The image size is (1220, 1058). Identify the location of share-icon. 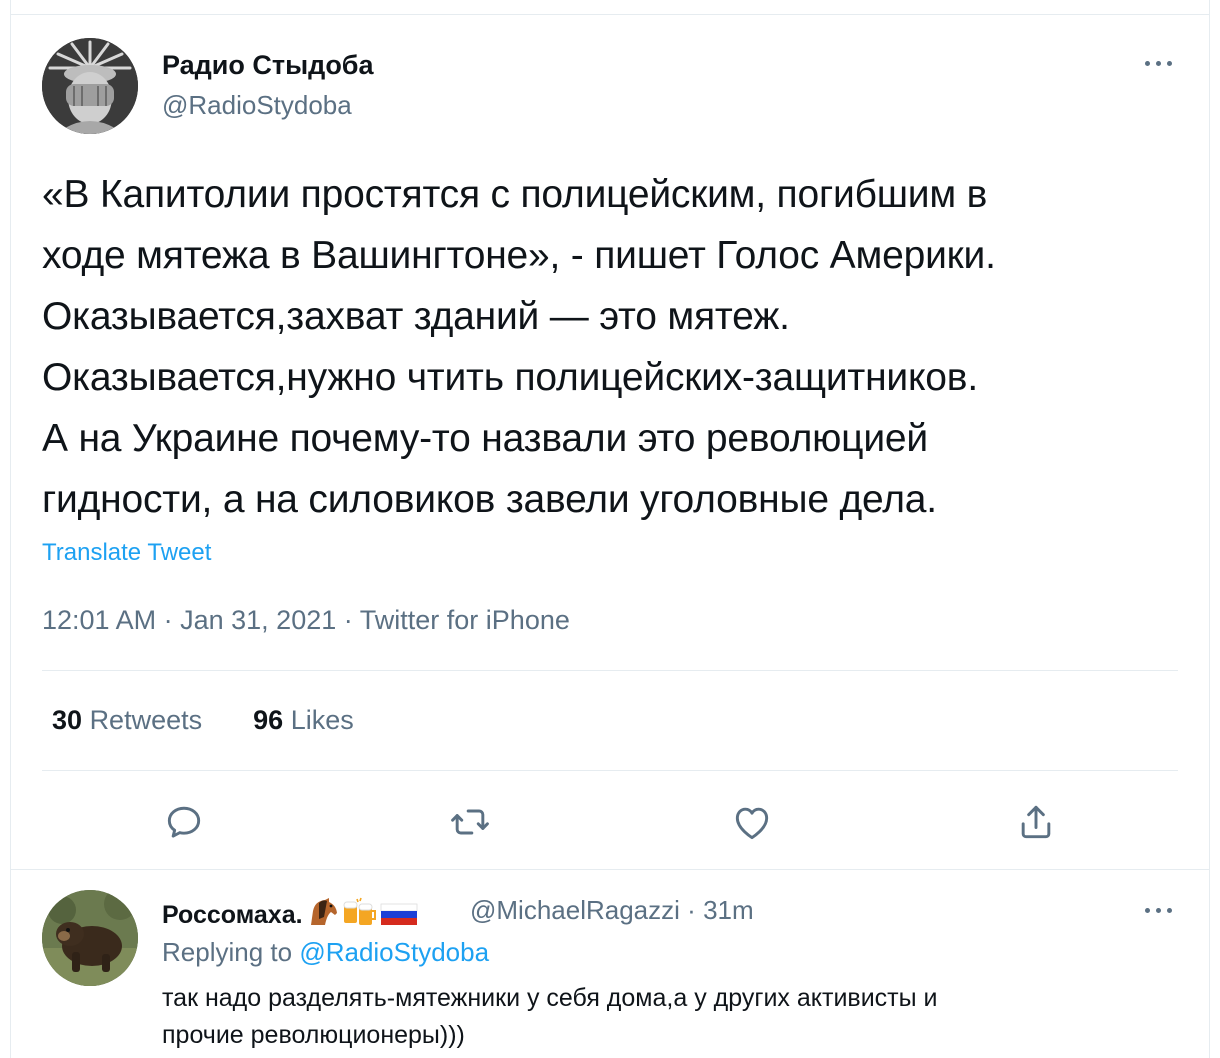
(1036, 822).